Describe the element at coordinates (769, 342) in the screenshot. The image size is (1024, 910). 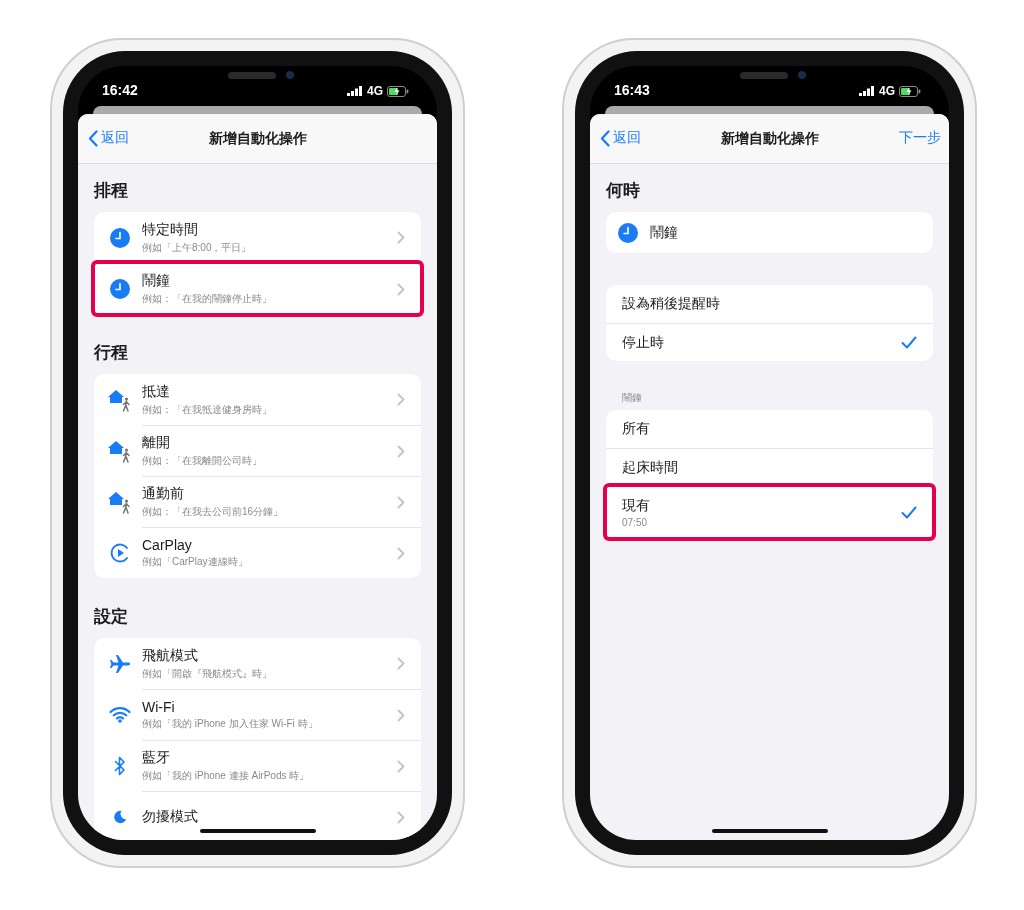
I see `list-row: 停止時` at that location.